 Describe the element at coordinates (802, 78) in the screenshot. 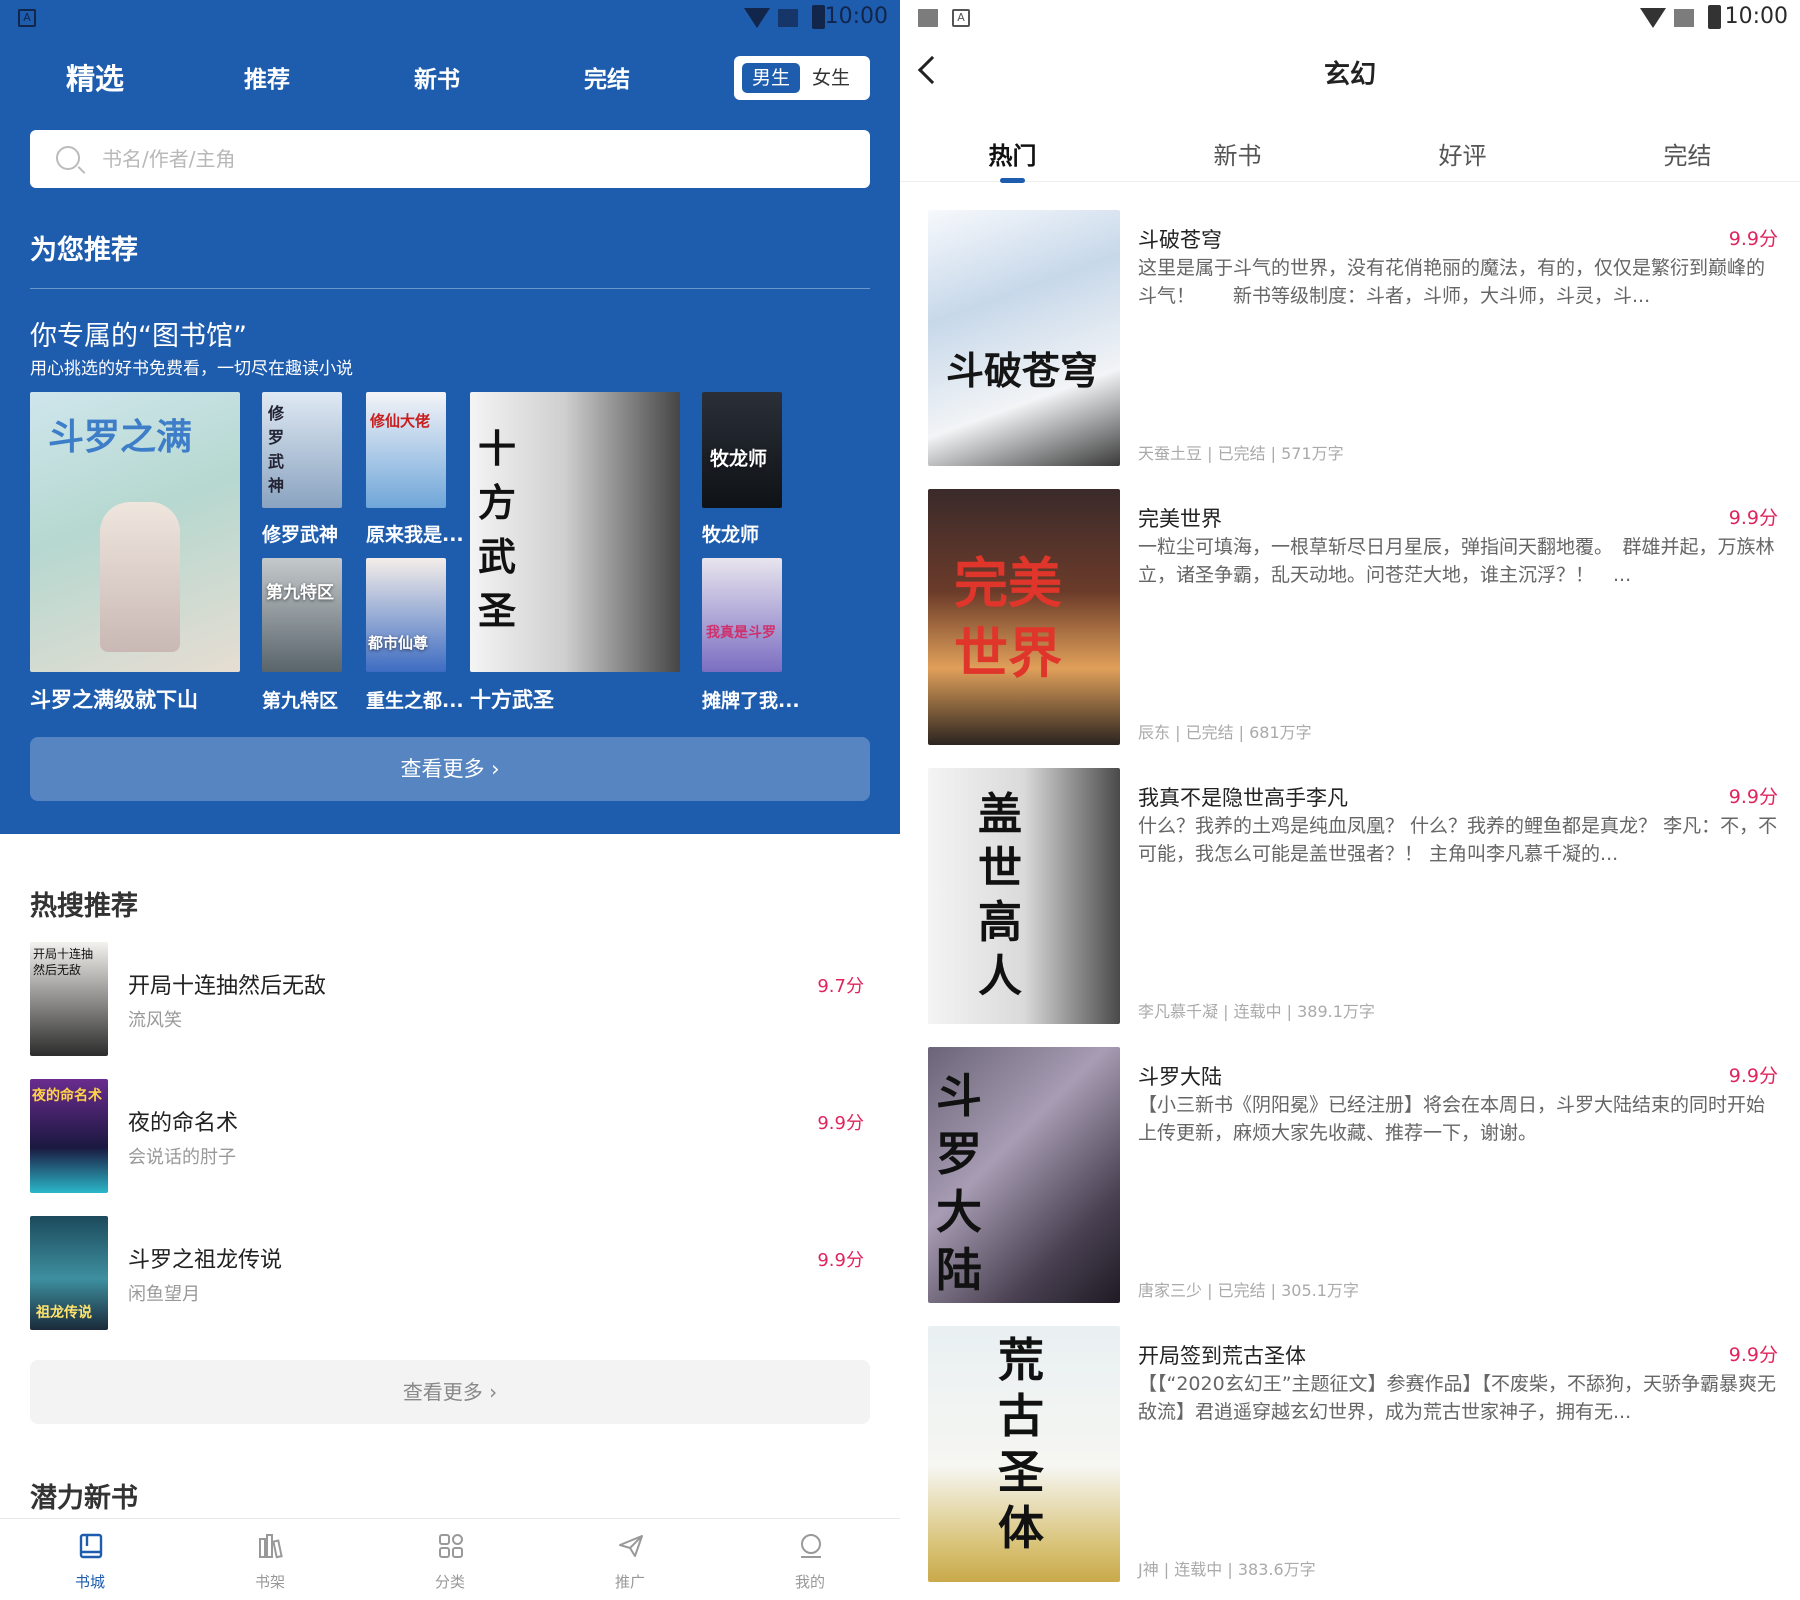

I see `gender-toggle: 男生 女生` at that location.